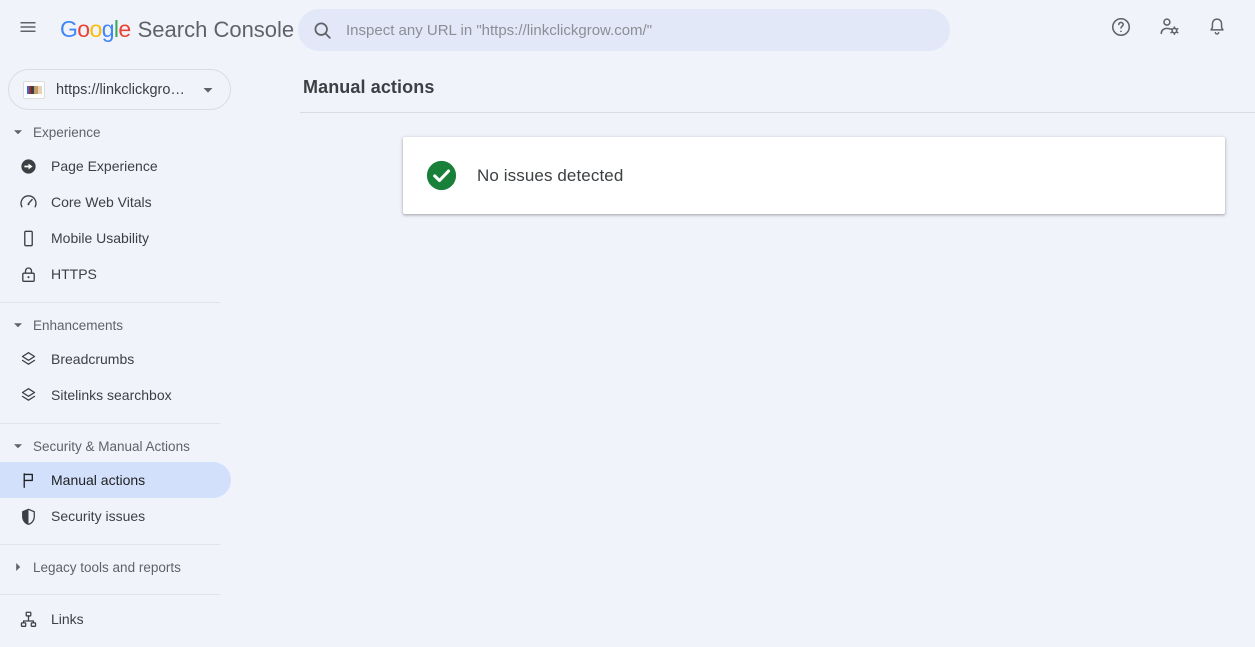  I want to click on chevron-down-icon, so click(208, 90).